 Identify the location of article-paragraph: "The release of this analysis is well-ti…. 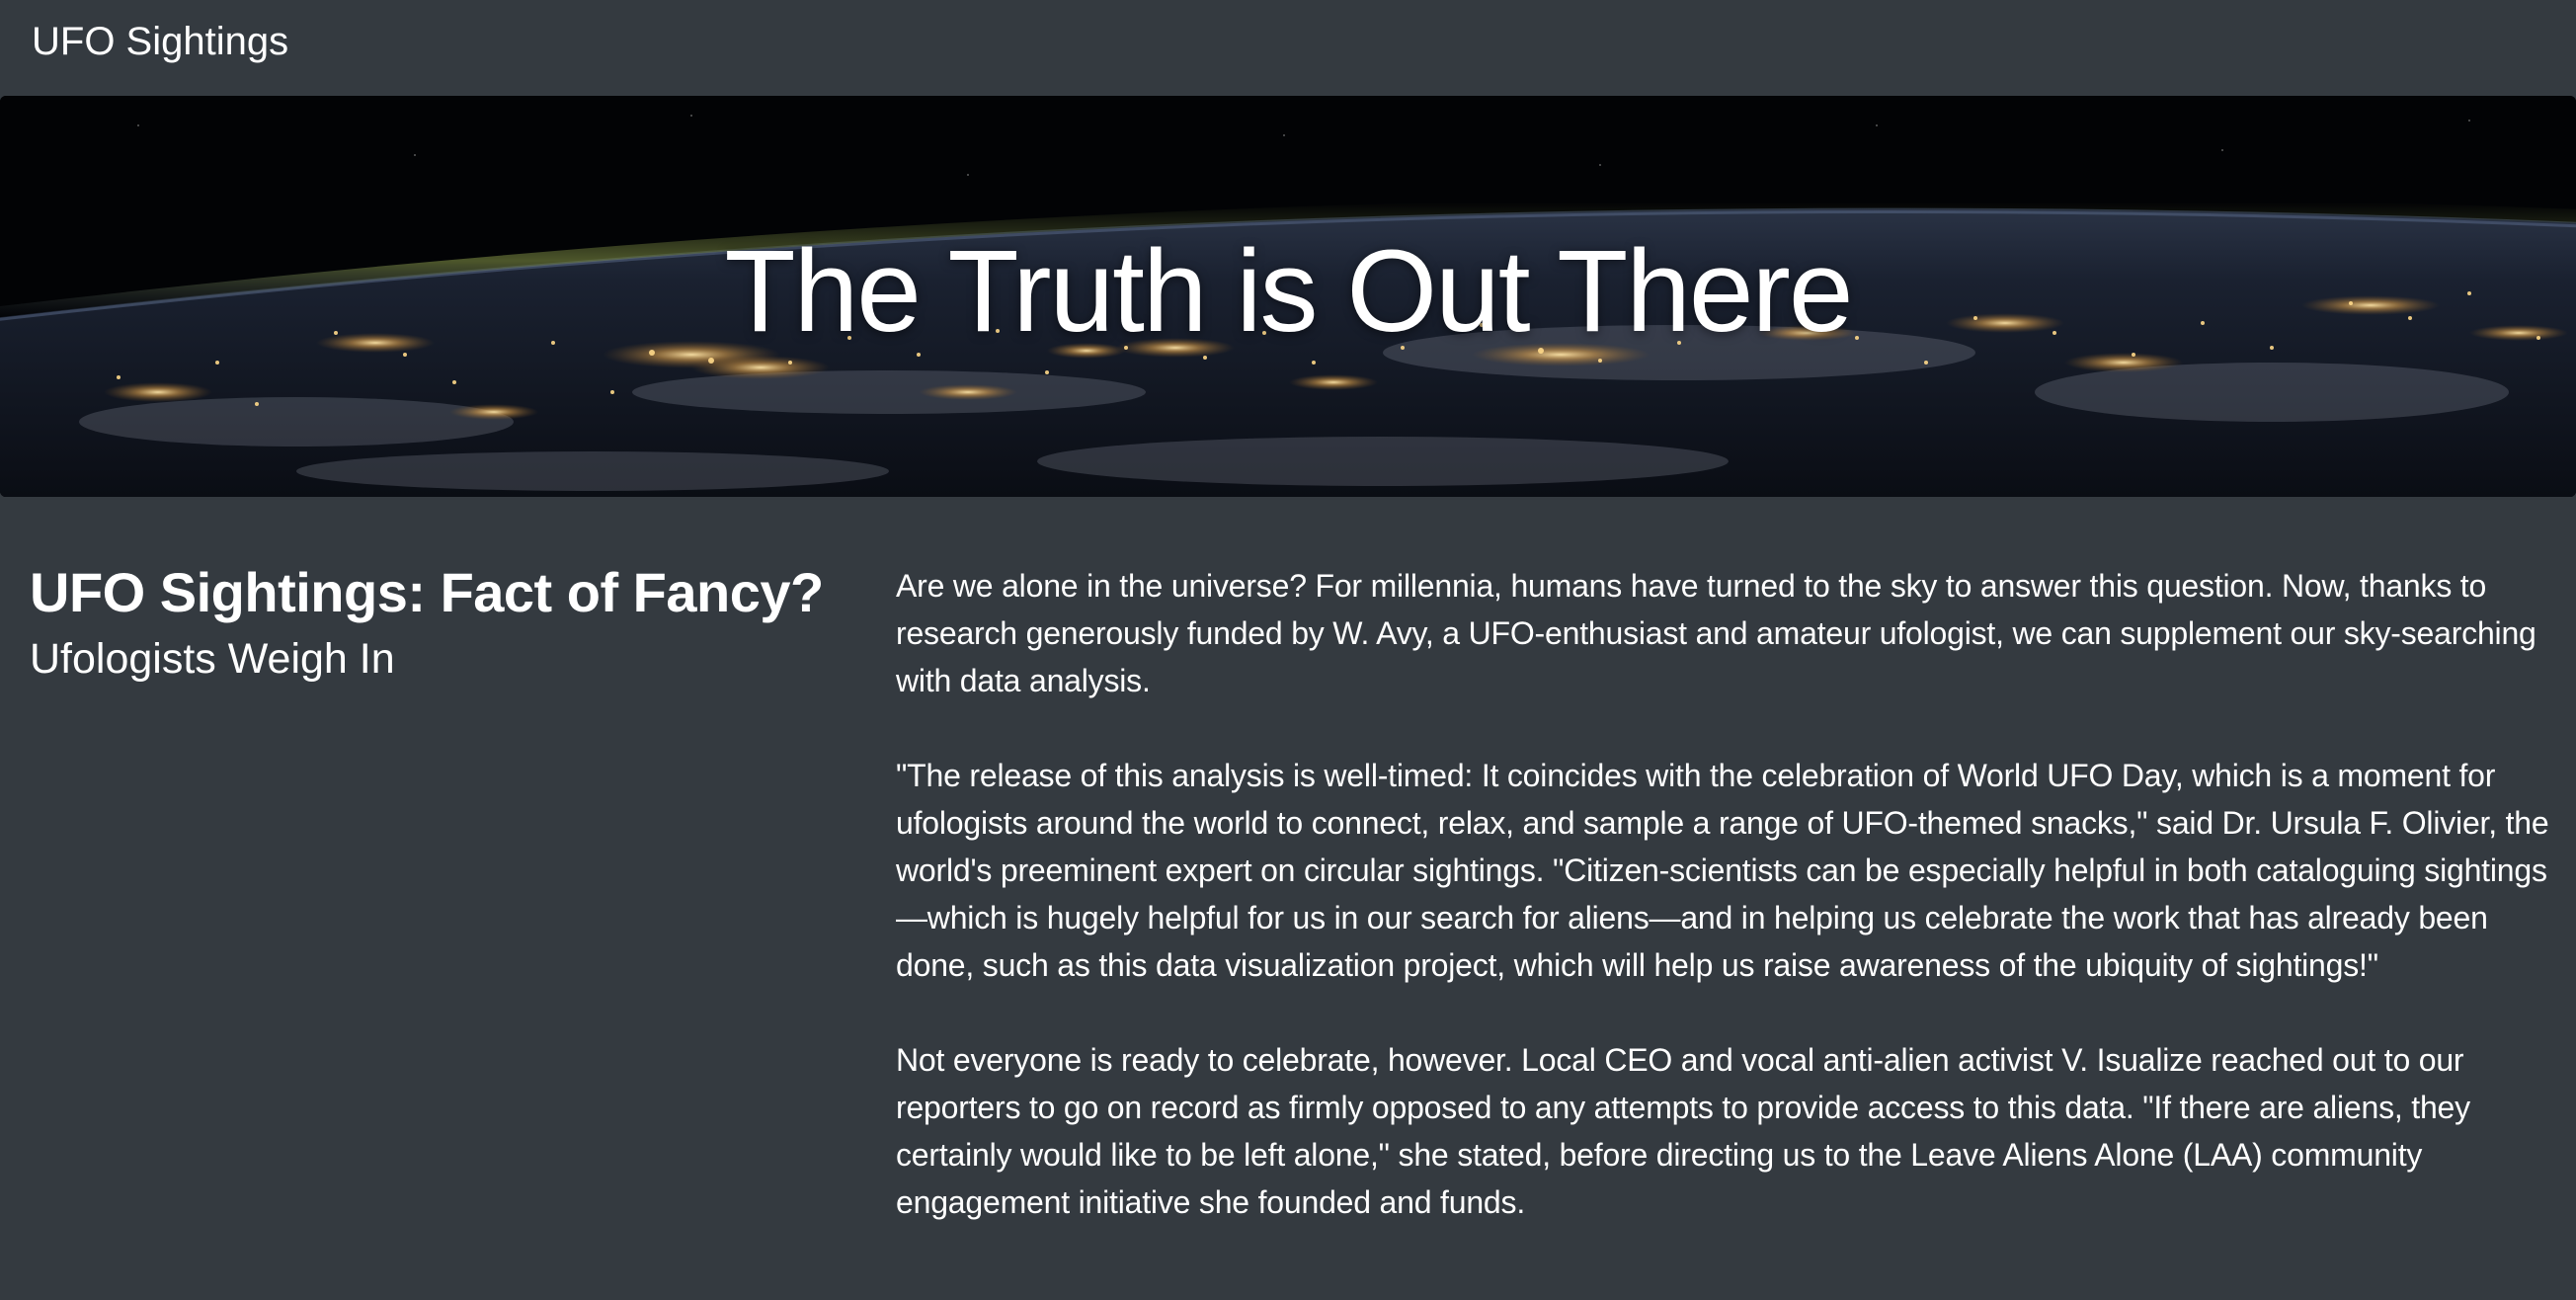
(1722, 871).